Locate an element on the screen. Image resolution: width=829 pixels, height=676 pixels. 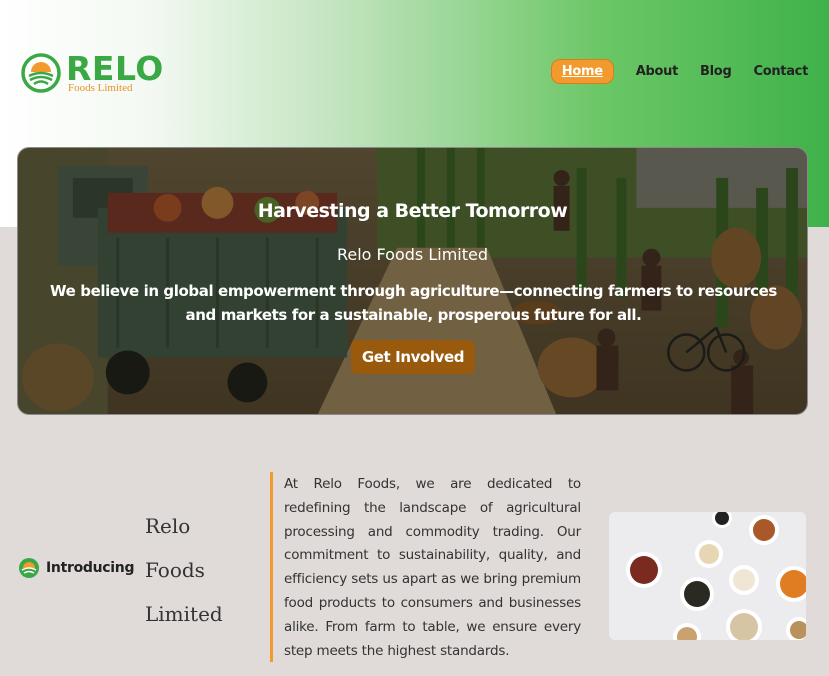
intro-name-line: Relo is located at coordinates (168, 526).